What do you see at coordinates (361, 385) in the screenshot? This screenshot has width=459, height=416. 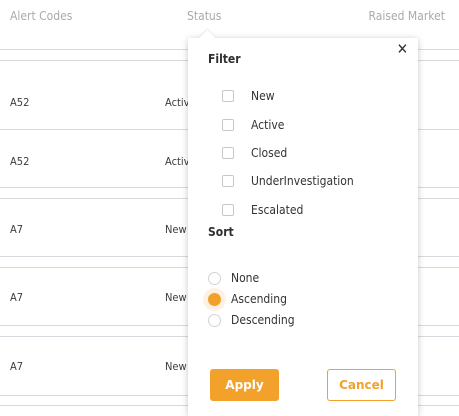 I see `cancel-button: Cancel` at bounding box center [361, 385].